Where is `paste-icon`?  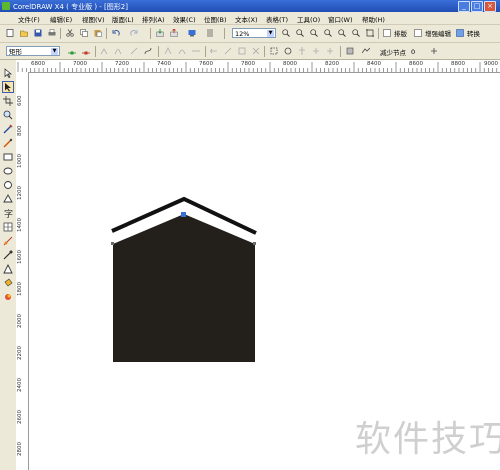 paste-icon is located at coordinates (98, 33).